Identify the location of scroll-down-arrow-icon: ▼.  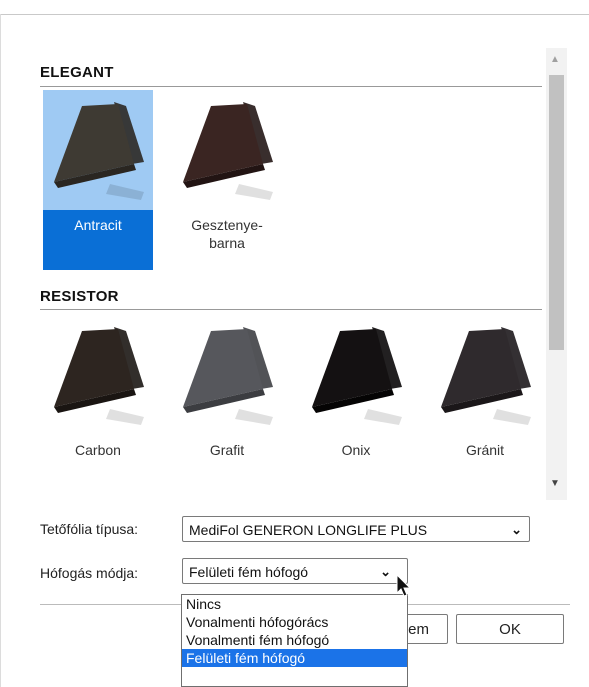
(555, 483).